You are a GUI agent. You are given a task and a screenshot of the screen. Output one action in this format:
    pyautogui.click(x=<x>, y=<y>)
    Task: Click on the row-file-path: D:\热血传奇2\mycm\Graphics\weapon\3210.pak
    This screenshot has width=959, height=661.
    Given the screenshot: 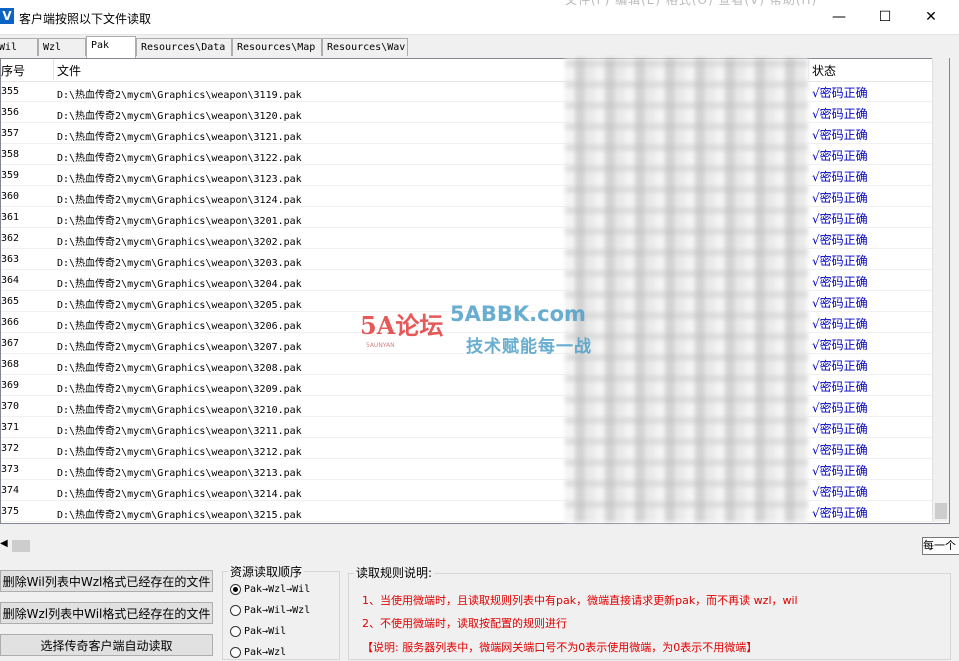 What is the action you would take?
    pyautogui.click(x=179, y=410)
    